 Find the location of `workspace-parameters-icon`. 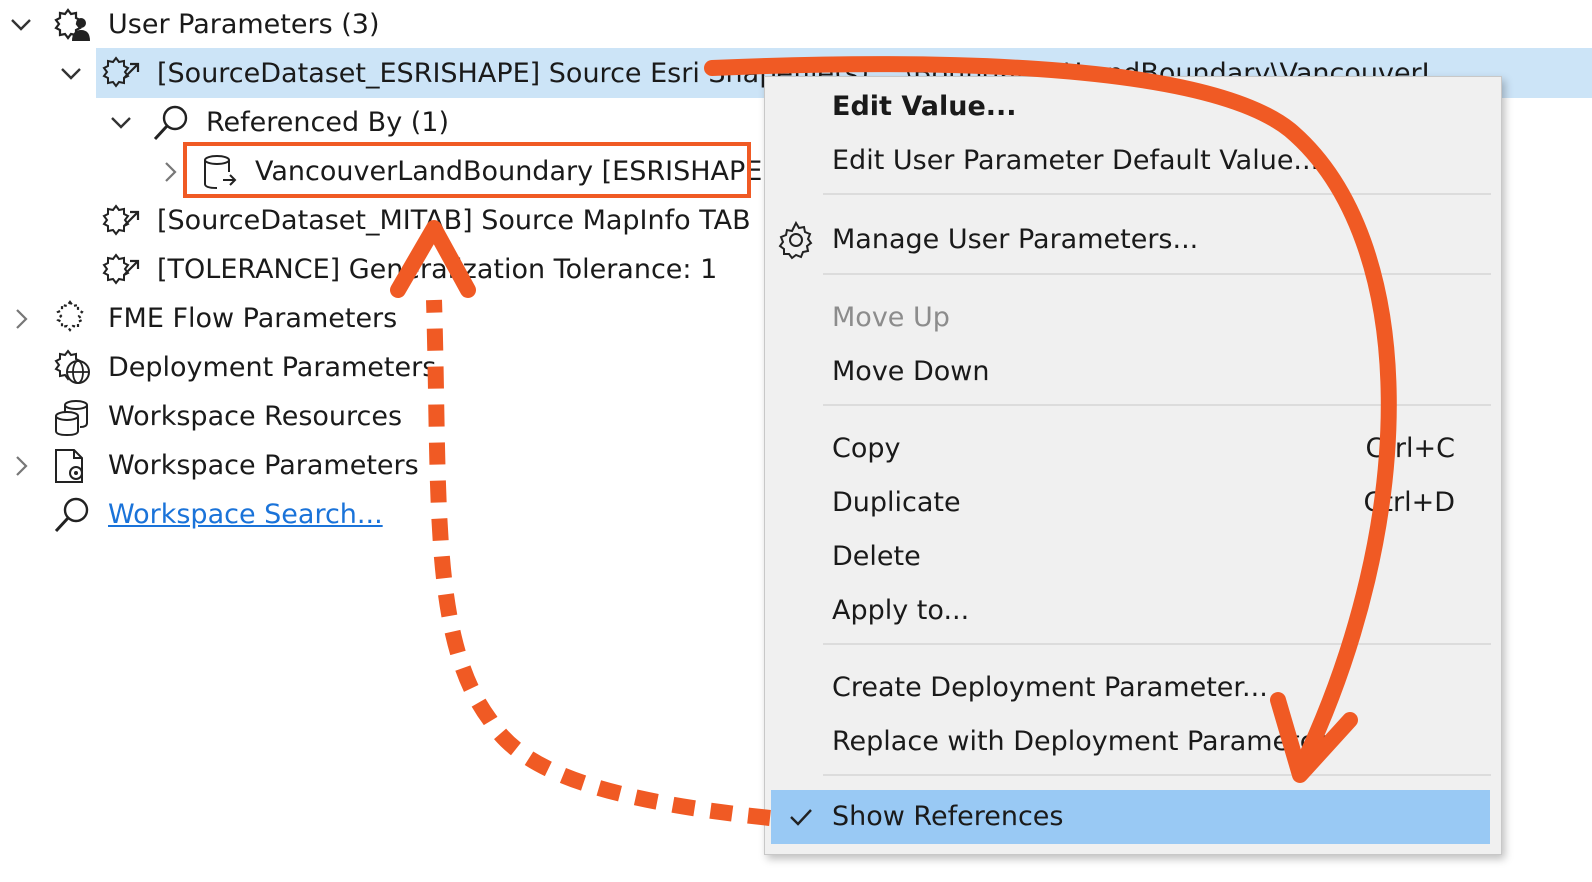

workspace-parameters-icon is located at coordinates (69, 466).